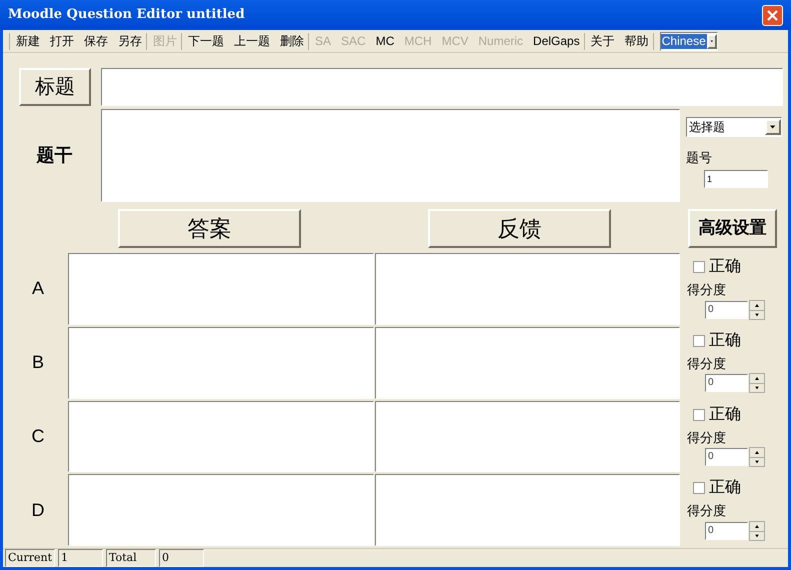 This screenshot has width=791, height=570. I want to click on option-letter: A, so click(38, 288).